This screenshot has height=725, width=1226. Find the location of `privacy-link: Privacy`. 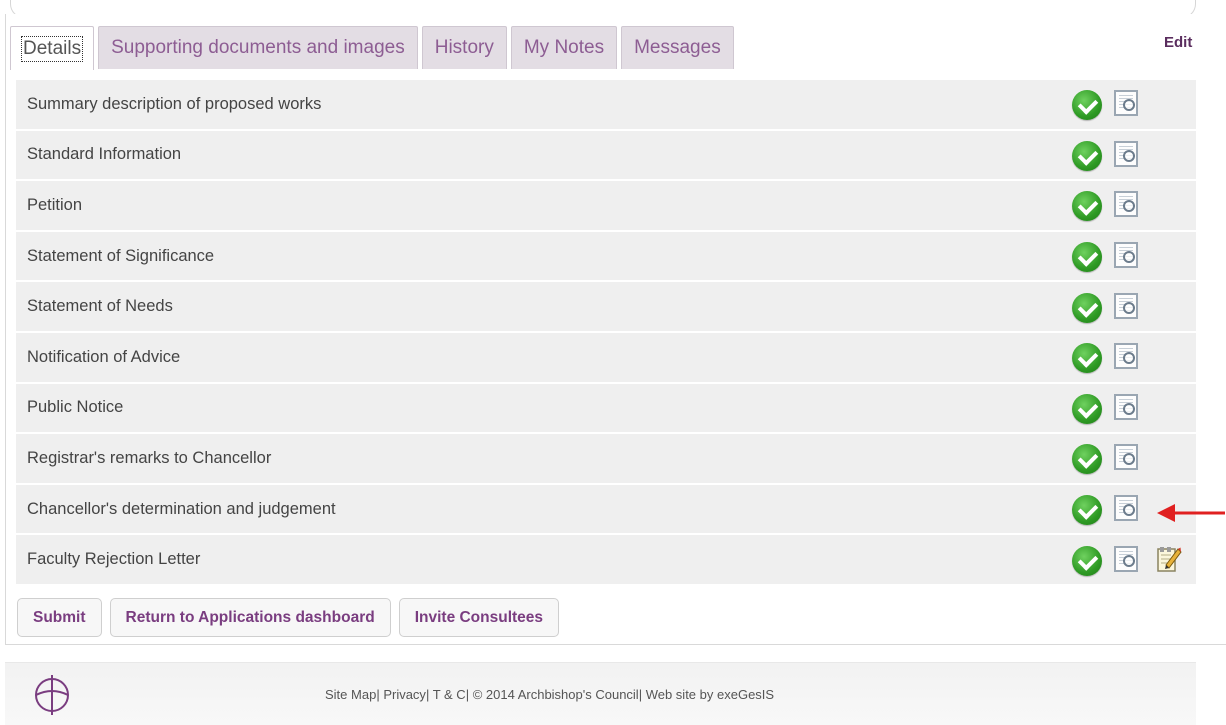

privacy-link: Privacy is located at coordinates (404, 694).